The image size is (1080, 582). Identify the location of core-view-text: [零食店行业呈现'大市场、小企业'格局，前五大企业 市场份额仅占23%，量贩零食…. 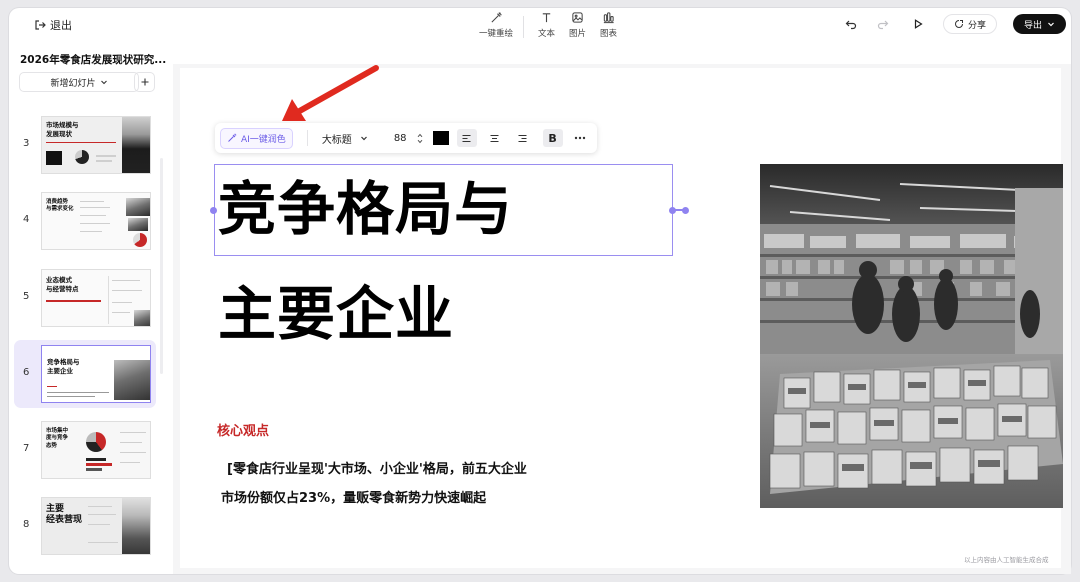
(451, 484).